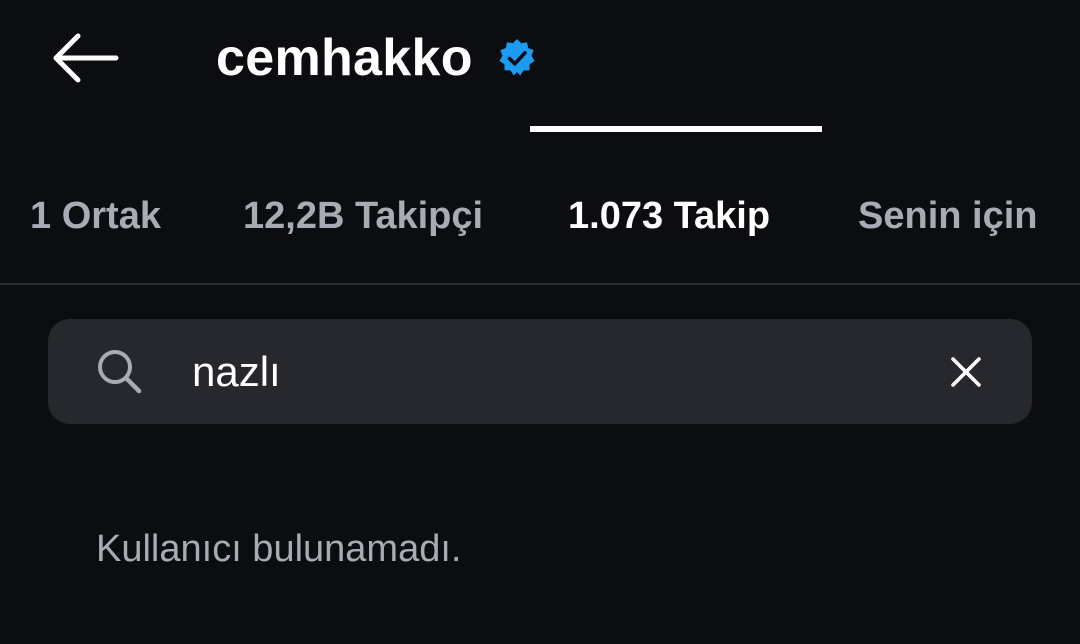 Image resolution: width=1080 pixels, height=644 pixels. I want to click on clear-search-button, so click(966, 372).